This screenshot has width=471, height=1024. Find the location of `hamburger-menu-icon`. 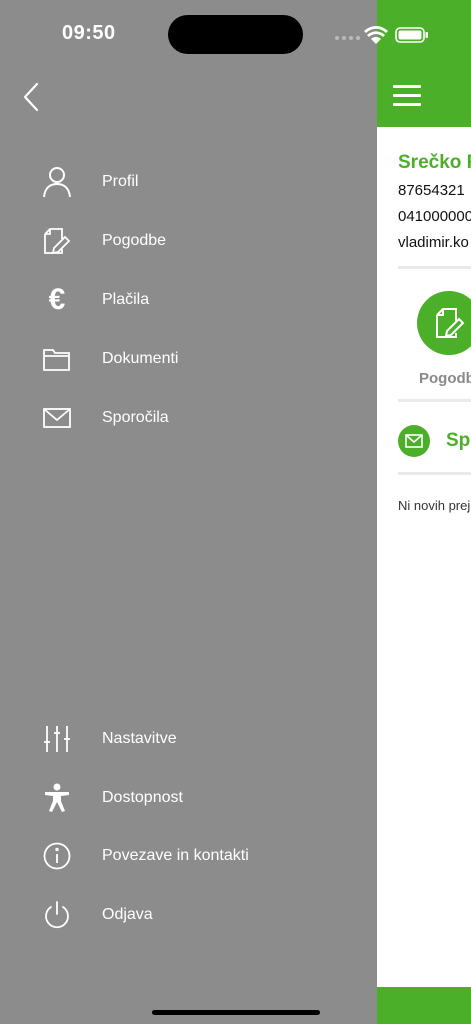

hamburger-menu-icon is located at coordinates (407, 96).